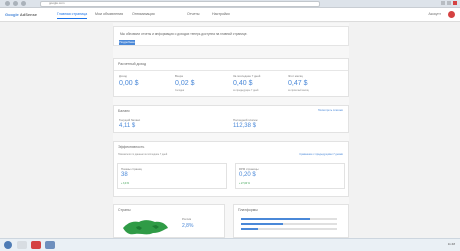 The width and height of the screenshot is (460, 251). What do you see at coordinates (15, 3) in the screenshot?
I see `forward-icon` at bounding box center [15, 3].